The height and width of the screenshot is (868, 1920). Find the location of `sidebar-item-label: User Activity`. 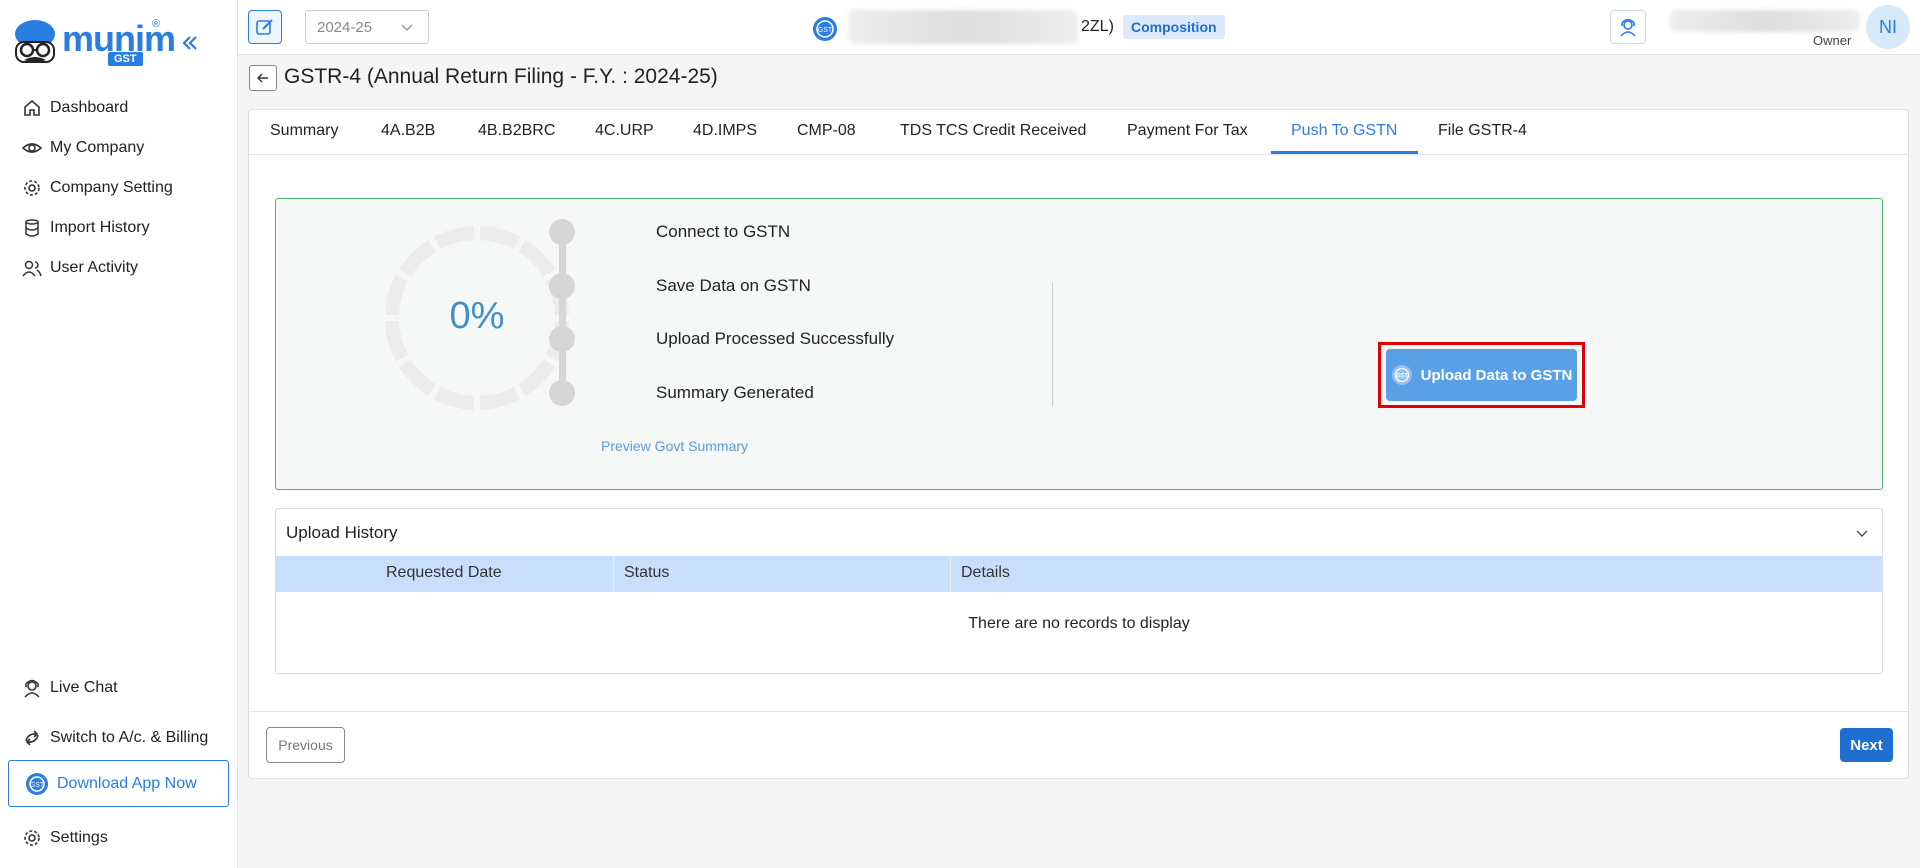

sidebar-item-label: User Activity is located at coordinates (94, 267).